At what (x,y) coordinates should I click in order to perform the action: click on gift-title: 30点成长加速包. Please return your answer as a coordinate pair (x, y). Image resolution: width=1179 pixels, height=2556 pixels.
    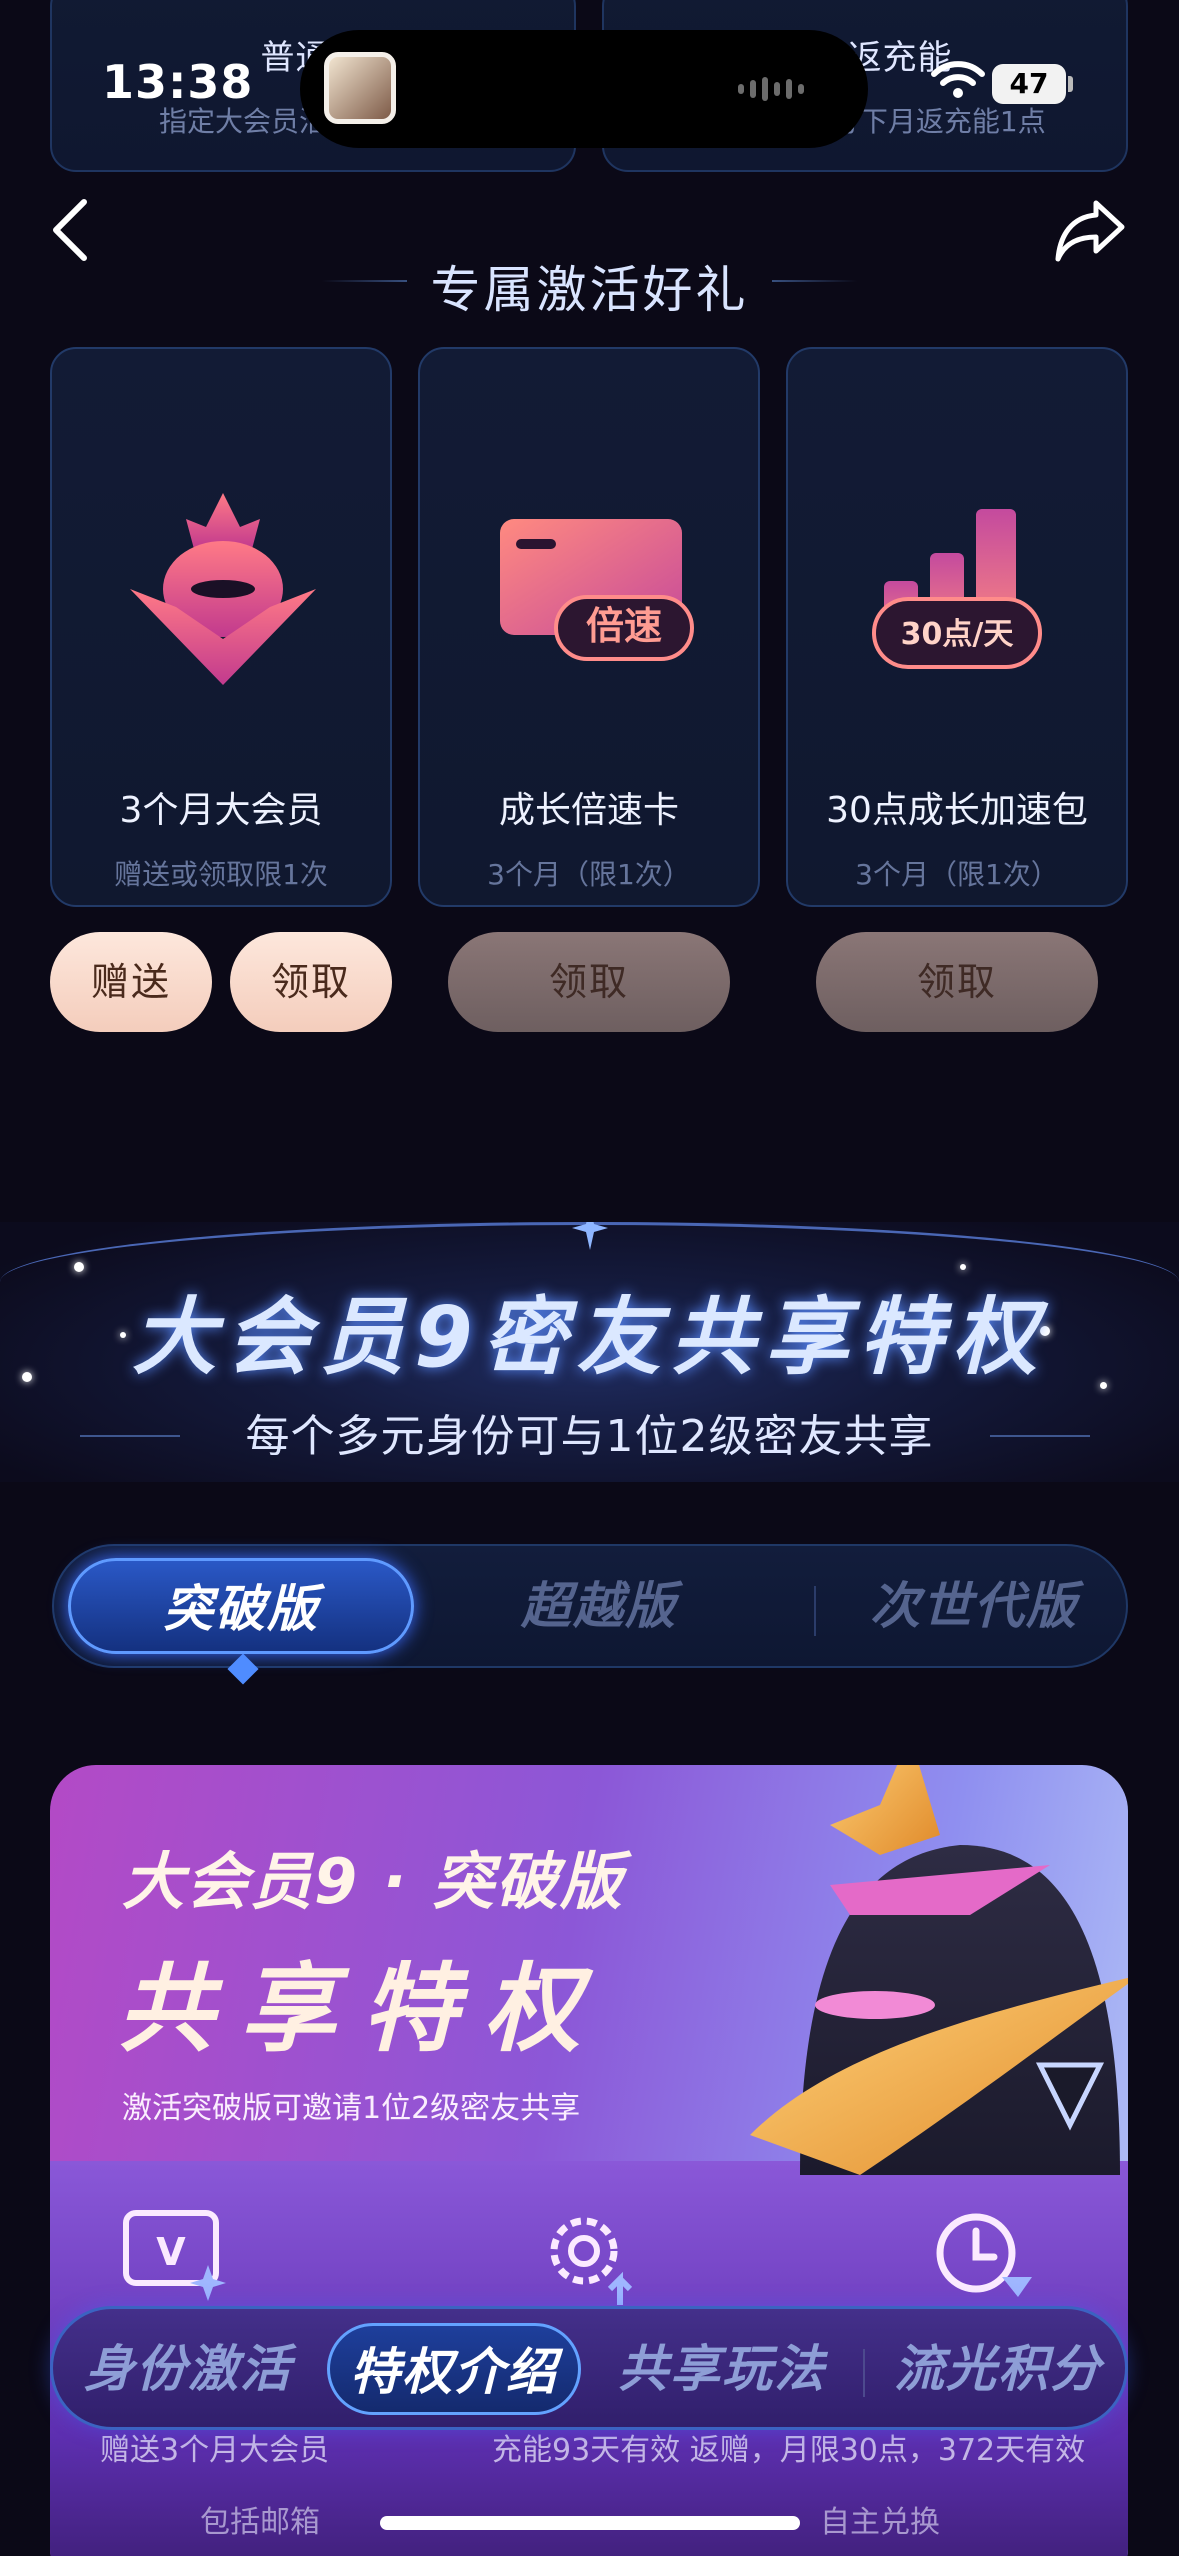
    Looking at the image, I should click on (957, 810).